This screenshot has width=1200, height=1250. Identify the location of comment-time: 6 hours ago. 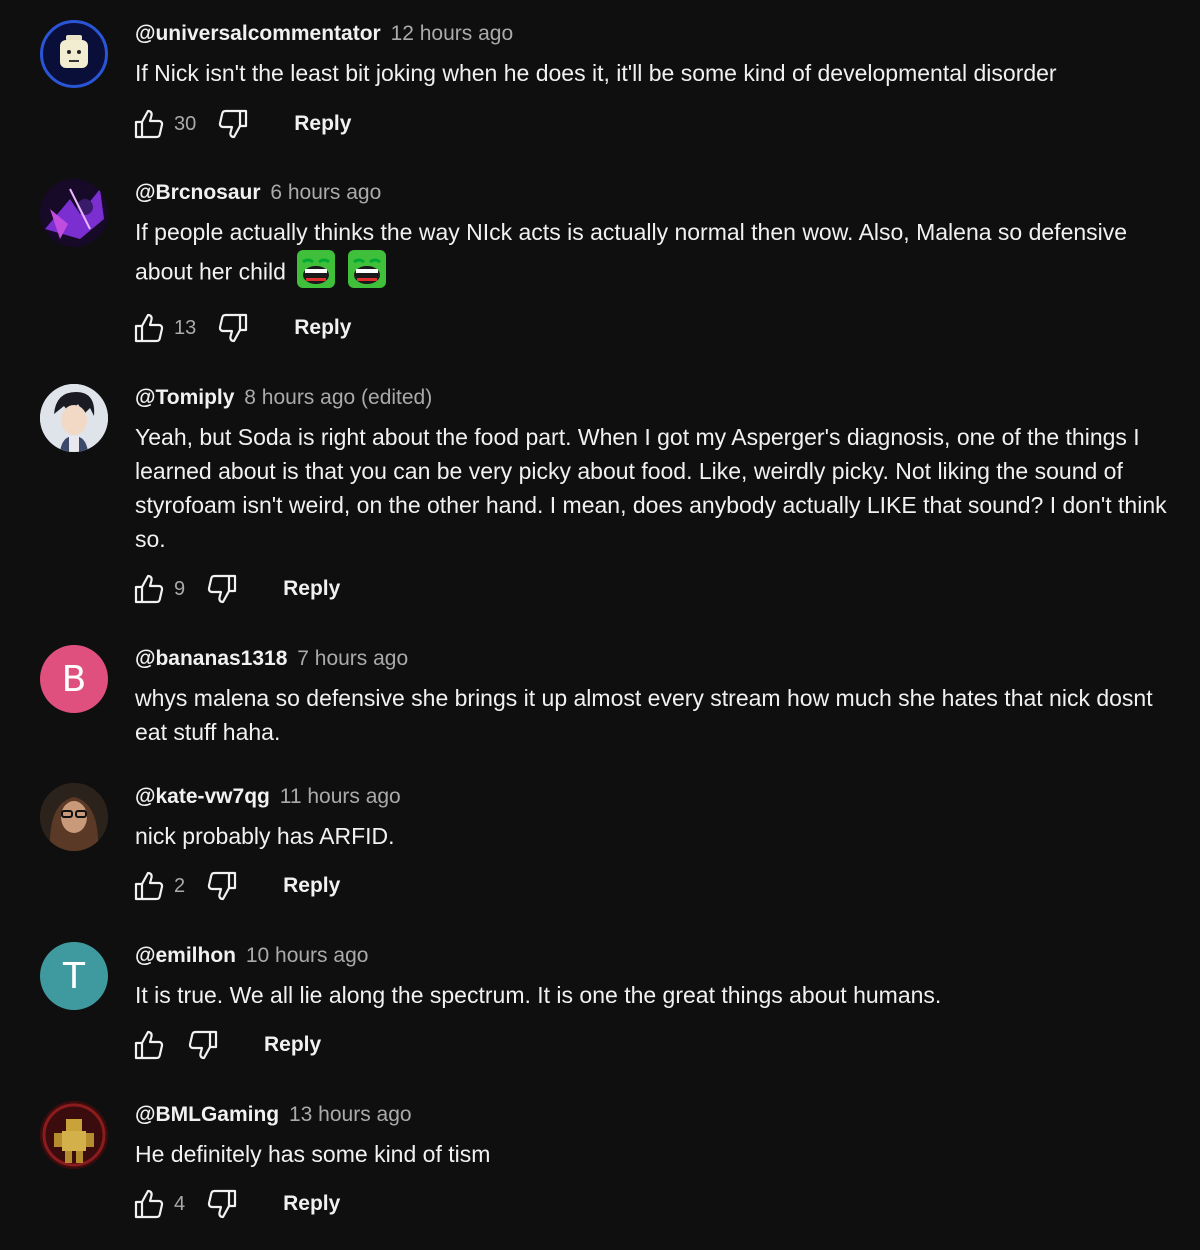
(325, 192).